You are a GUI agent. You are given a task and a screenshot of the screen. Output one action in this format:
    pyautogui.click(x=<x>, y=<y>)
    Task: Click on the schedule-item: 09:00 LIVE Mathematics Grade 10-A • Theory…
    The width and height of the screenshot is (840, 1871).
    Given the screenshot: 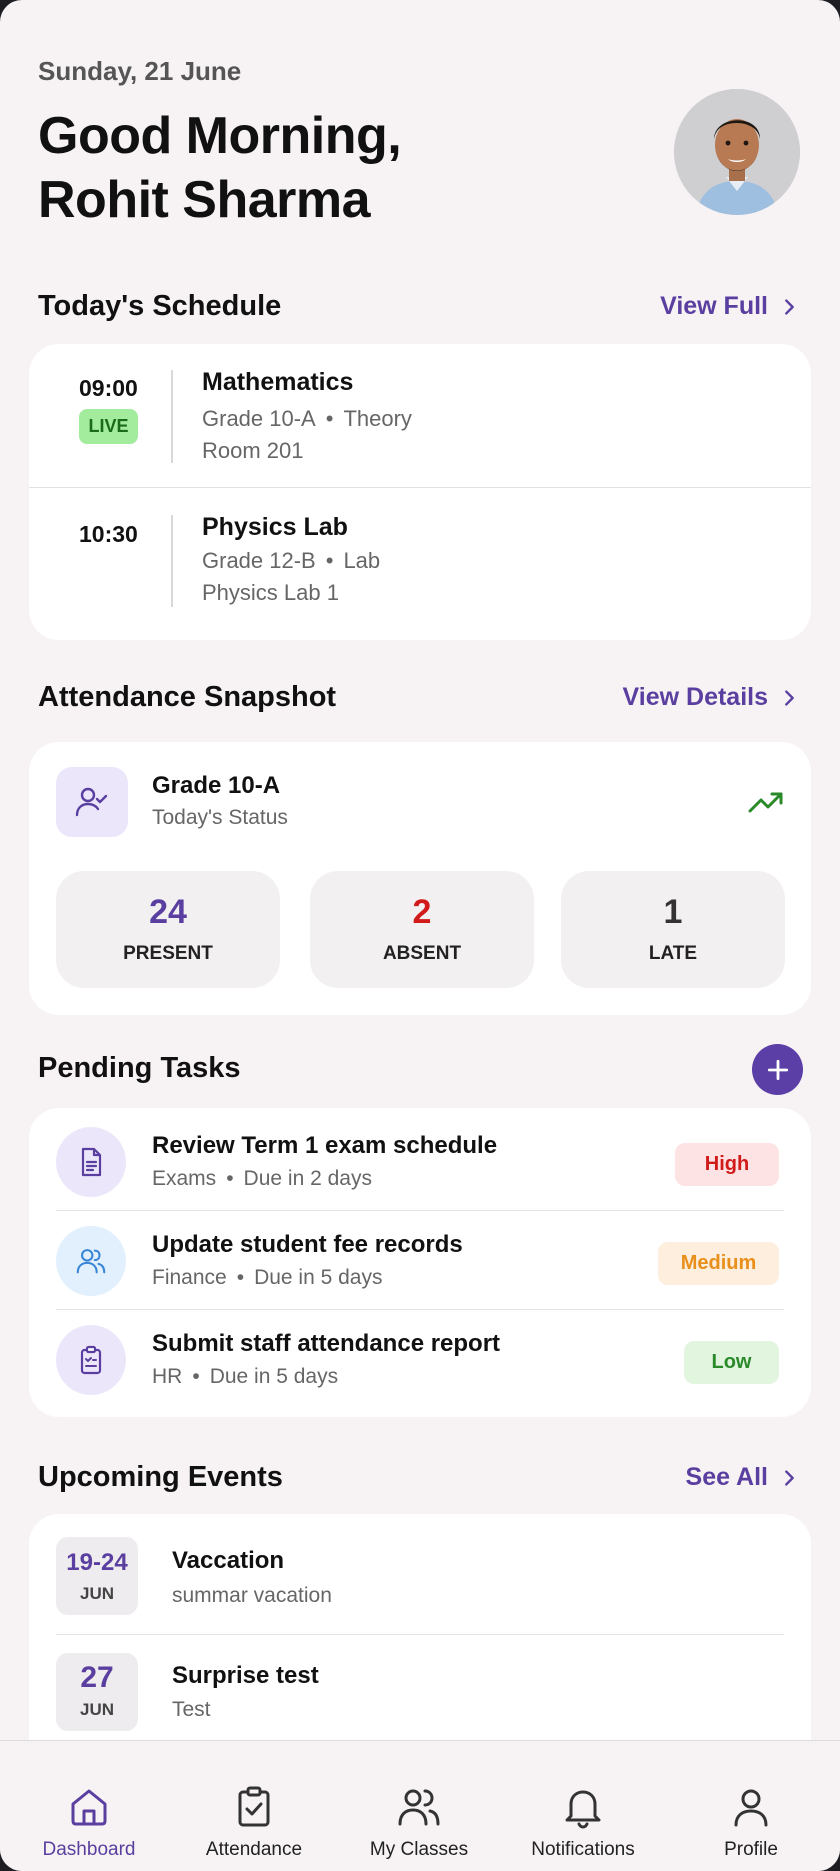 What is the action you would take?
    pyautogui.click(x=420, y=415)
    